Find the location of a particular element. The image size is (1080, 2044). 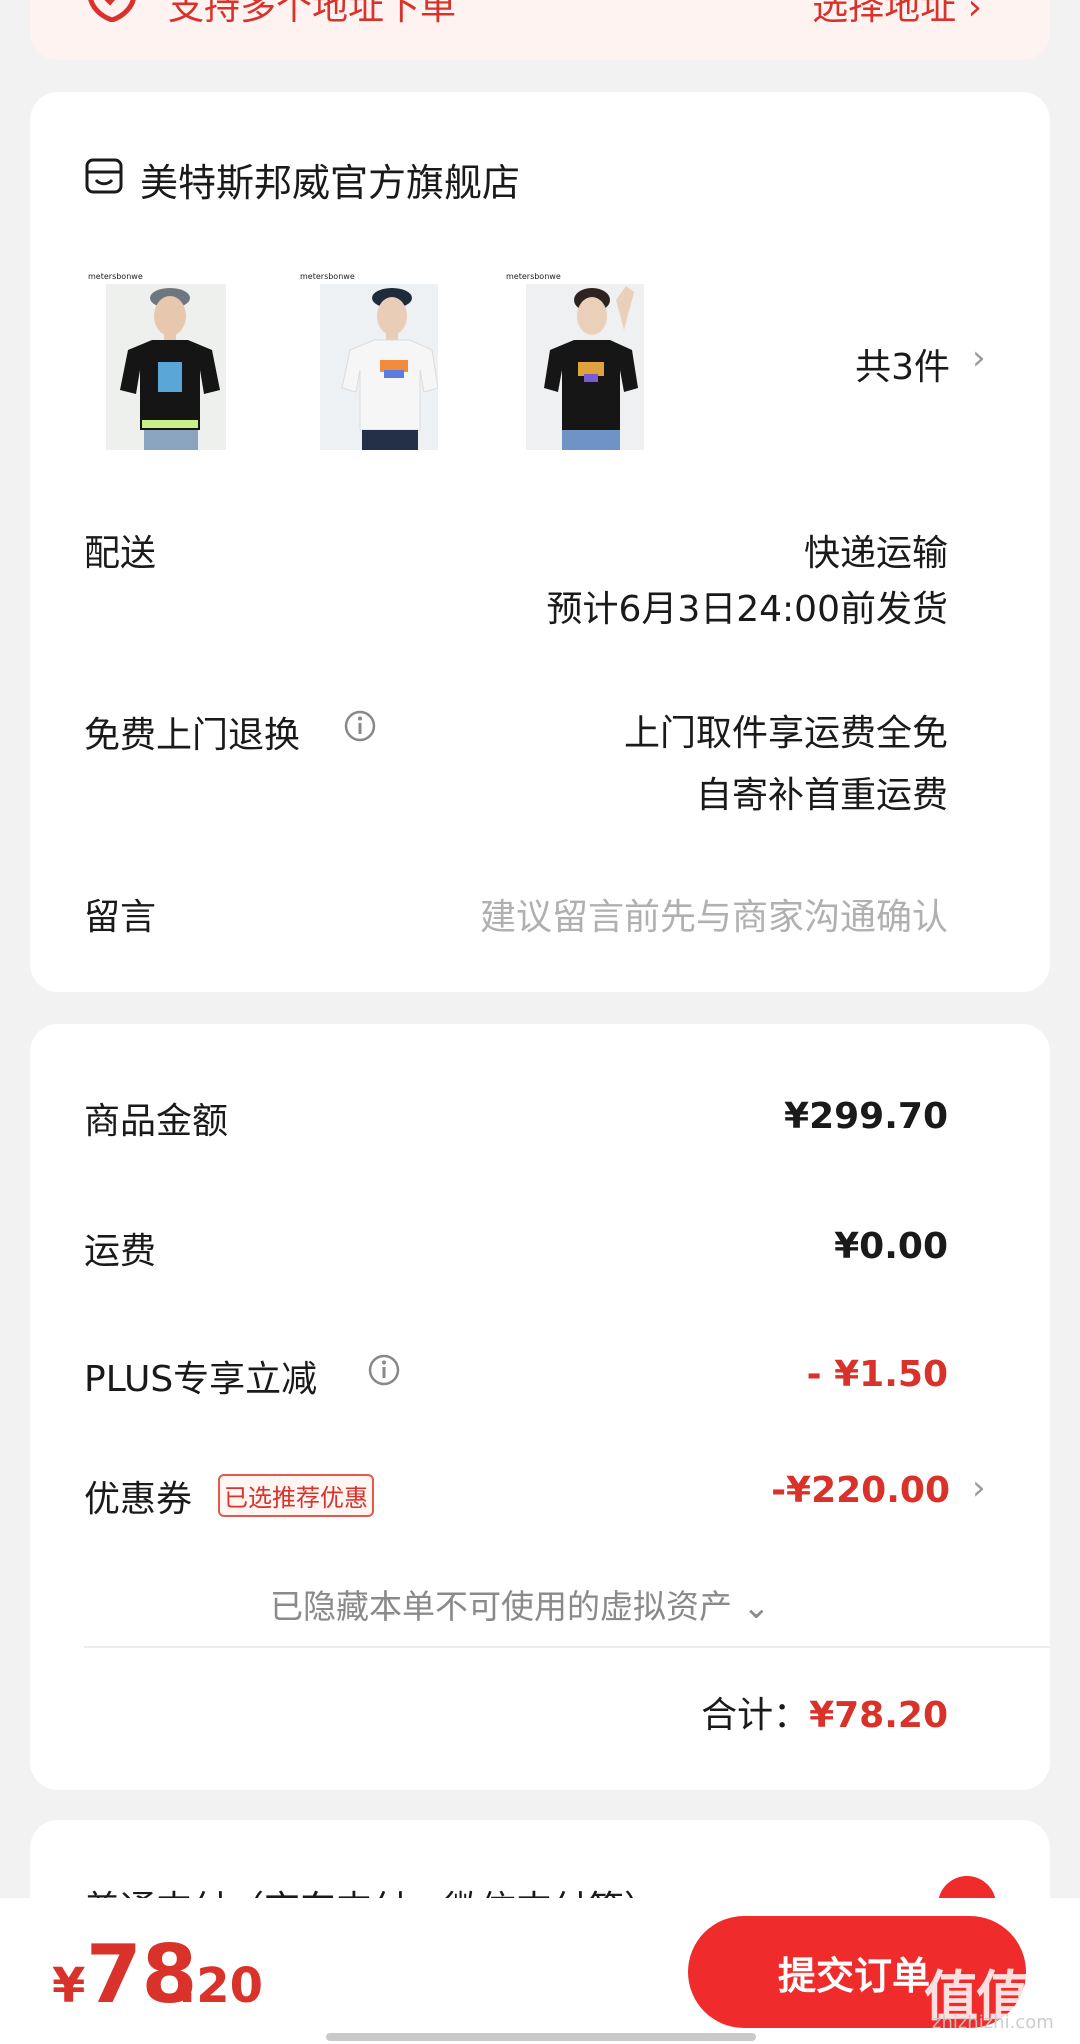

product-thumbnail-3: metersbonwe is located at coordinates (575, 360).